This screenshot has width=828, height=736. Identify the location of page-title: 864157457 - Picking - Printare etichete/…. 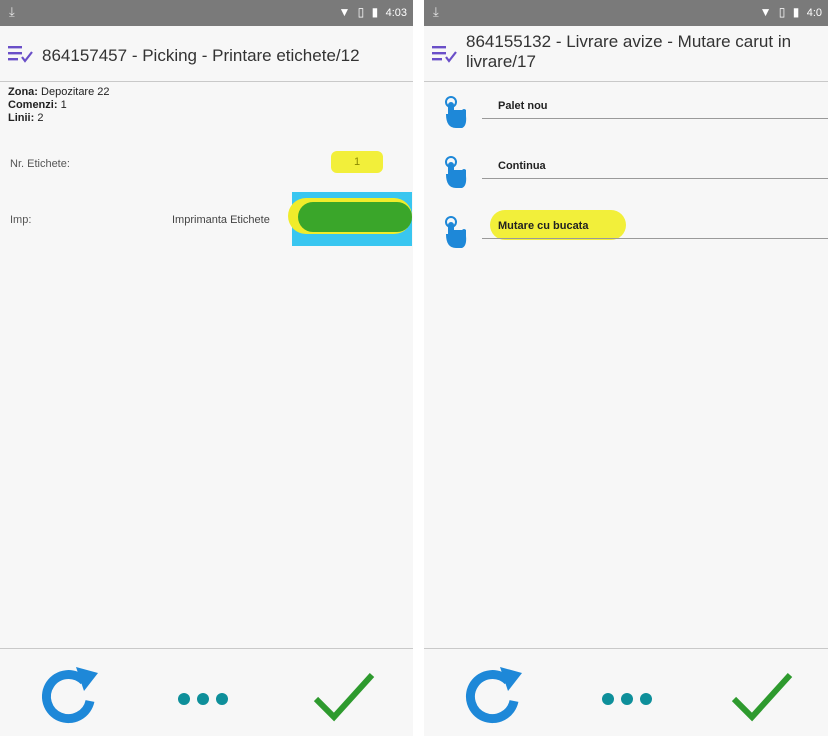
(201, 55).